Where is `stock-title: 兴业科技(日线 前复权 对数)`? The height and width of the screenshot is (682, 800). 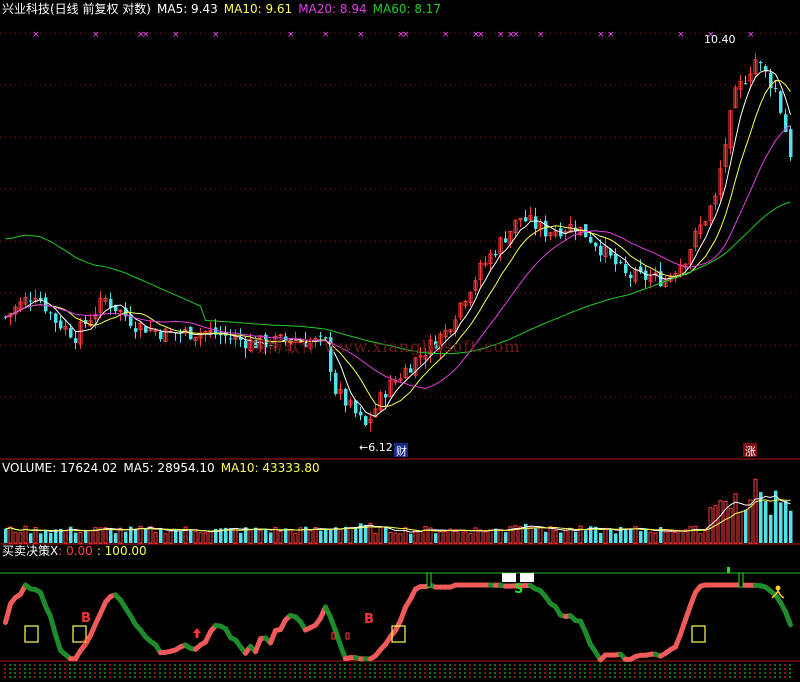 stock-title: 兴业科技(日线 前复权 对数) is located at coordinates (76, 9).